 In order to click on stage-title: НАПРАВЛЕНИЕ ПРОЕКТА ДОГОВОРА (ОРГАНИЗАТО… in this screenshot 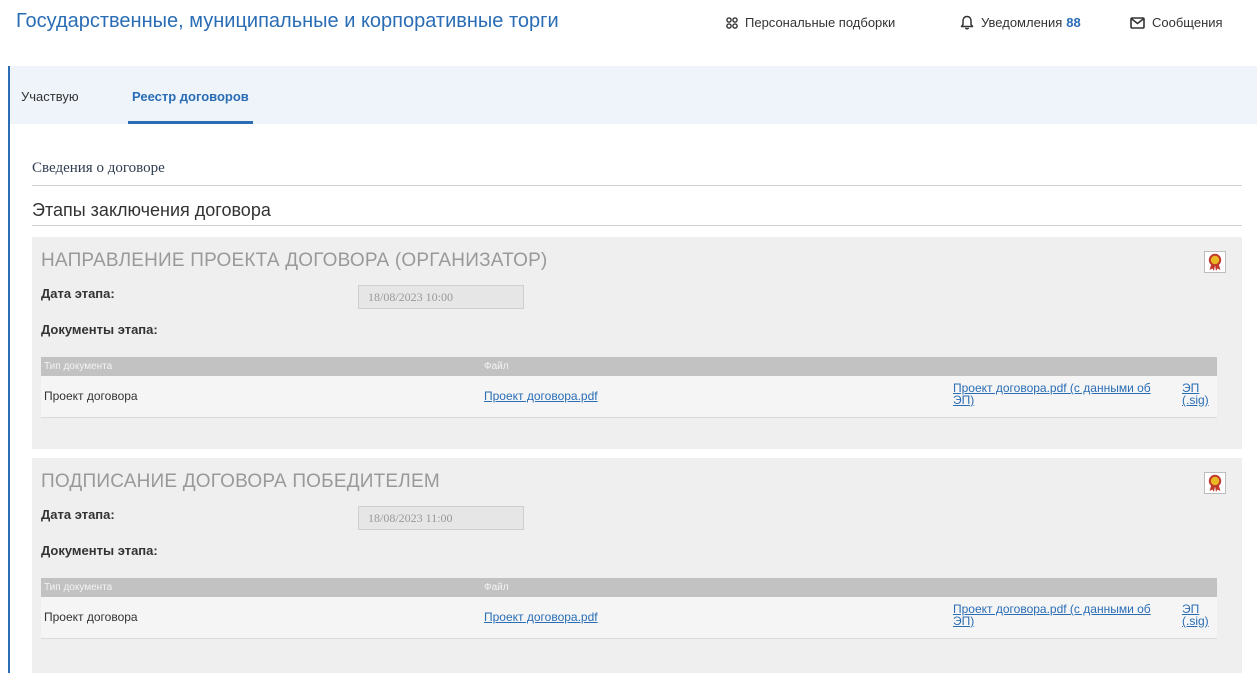, I will do `click(294, 260)`.